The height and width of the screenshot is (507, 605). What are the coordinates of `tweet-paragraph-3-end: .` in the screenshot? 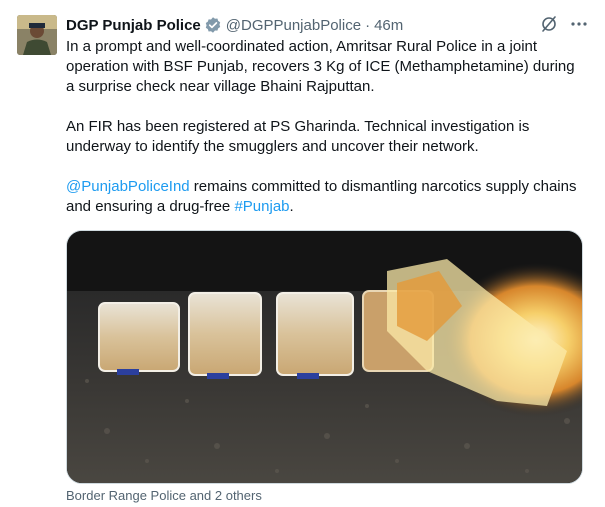 It's located at (291, 206).